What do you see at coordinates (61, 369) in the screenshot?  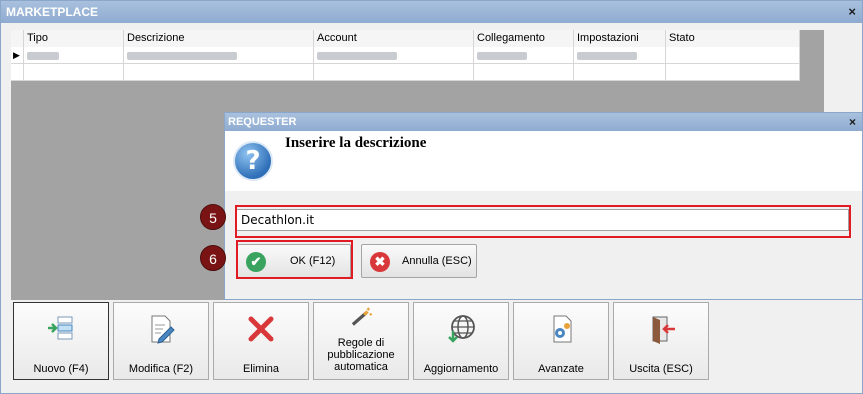 I see `new-button-label: Nuovo (F4)` at bounding box center [61, 369].